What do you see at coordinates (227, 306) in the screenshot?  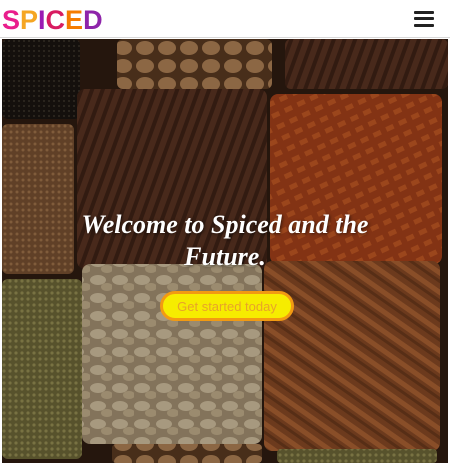 I see `get-started-button: Get started today` at bounding box center [227, 306].